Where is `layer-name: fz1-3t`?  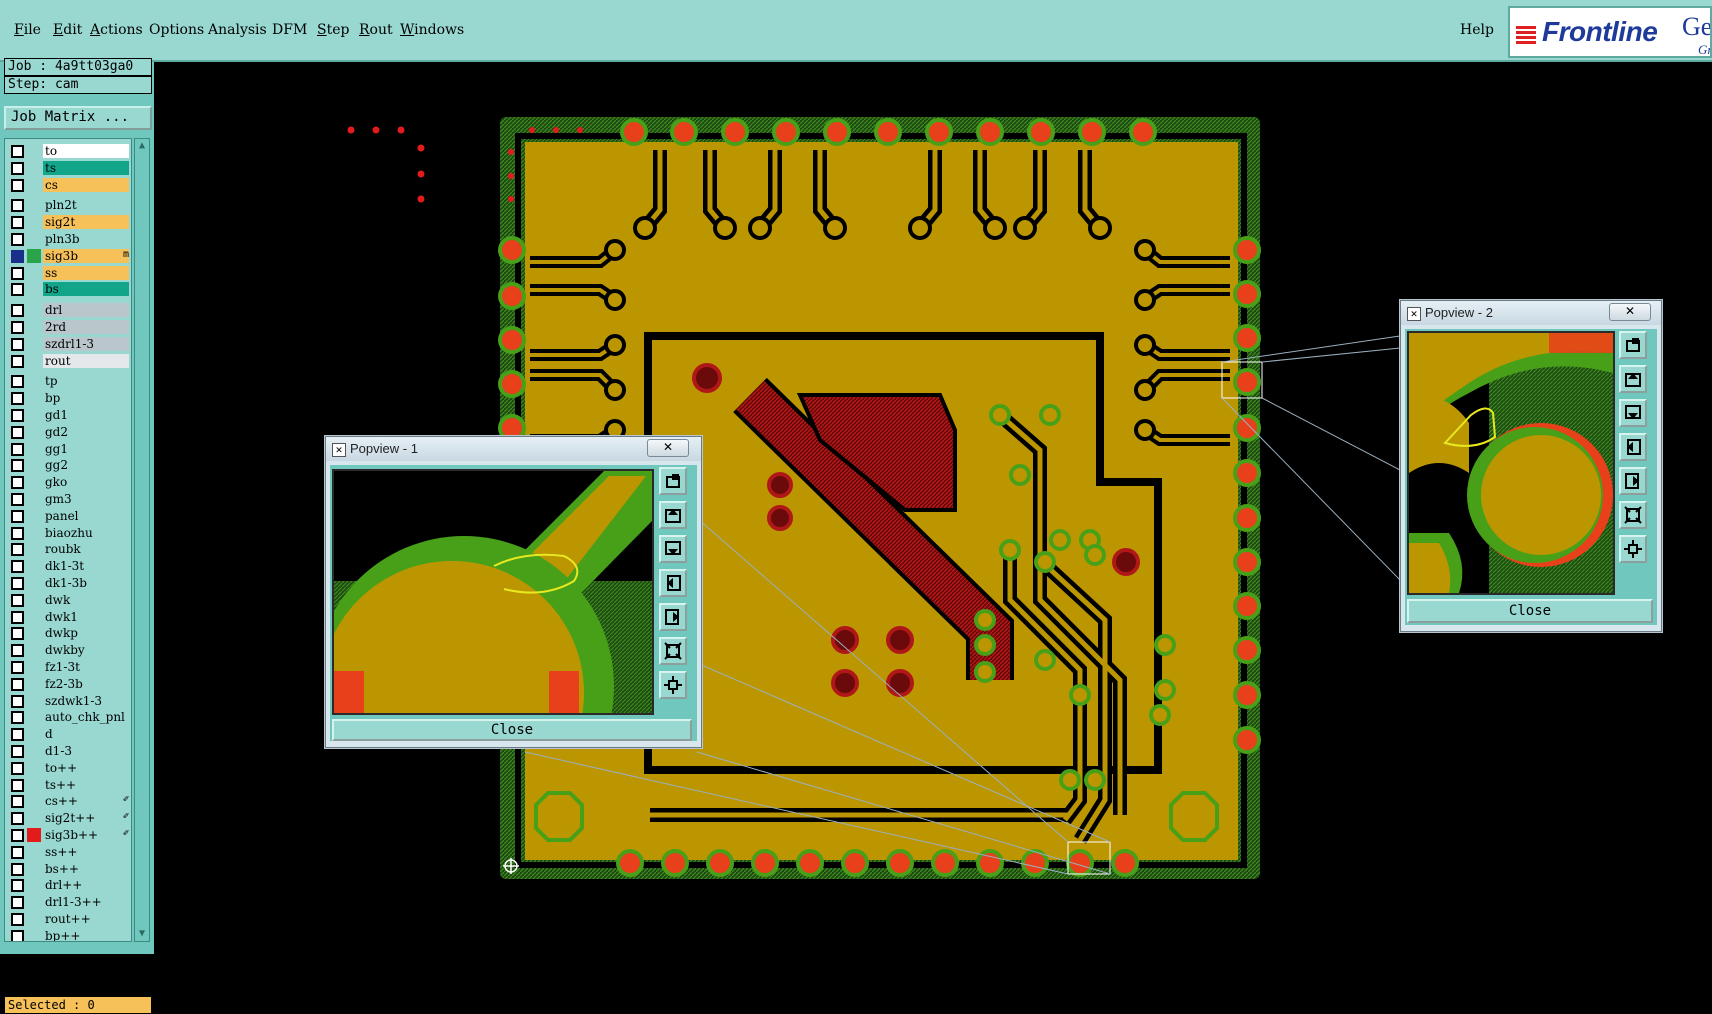
layer-name: fz1-3t is located at coordinates (86, 667).